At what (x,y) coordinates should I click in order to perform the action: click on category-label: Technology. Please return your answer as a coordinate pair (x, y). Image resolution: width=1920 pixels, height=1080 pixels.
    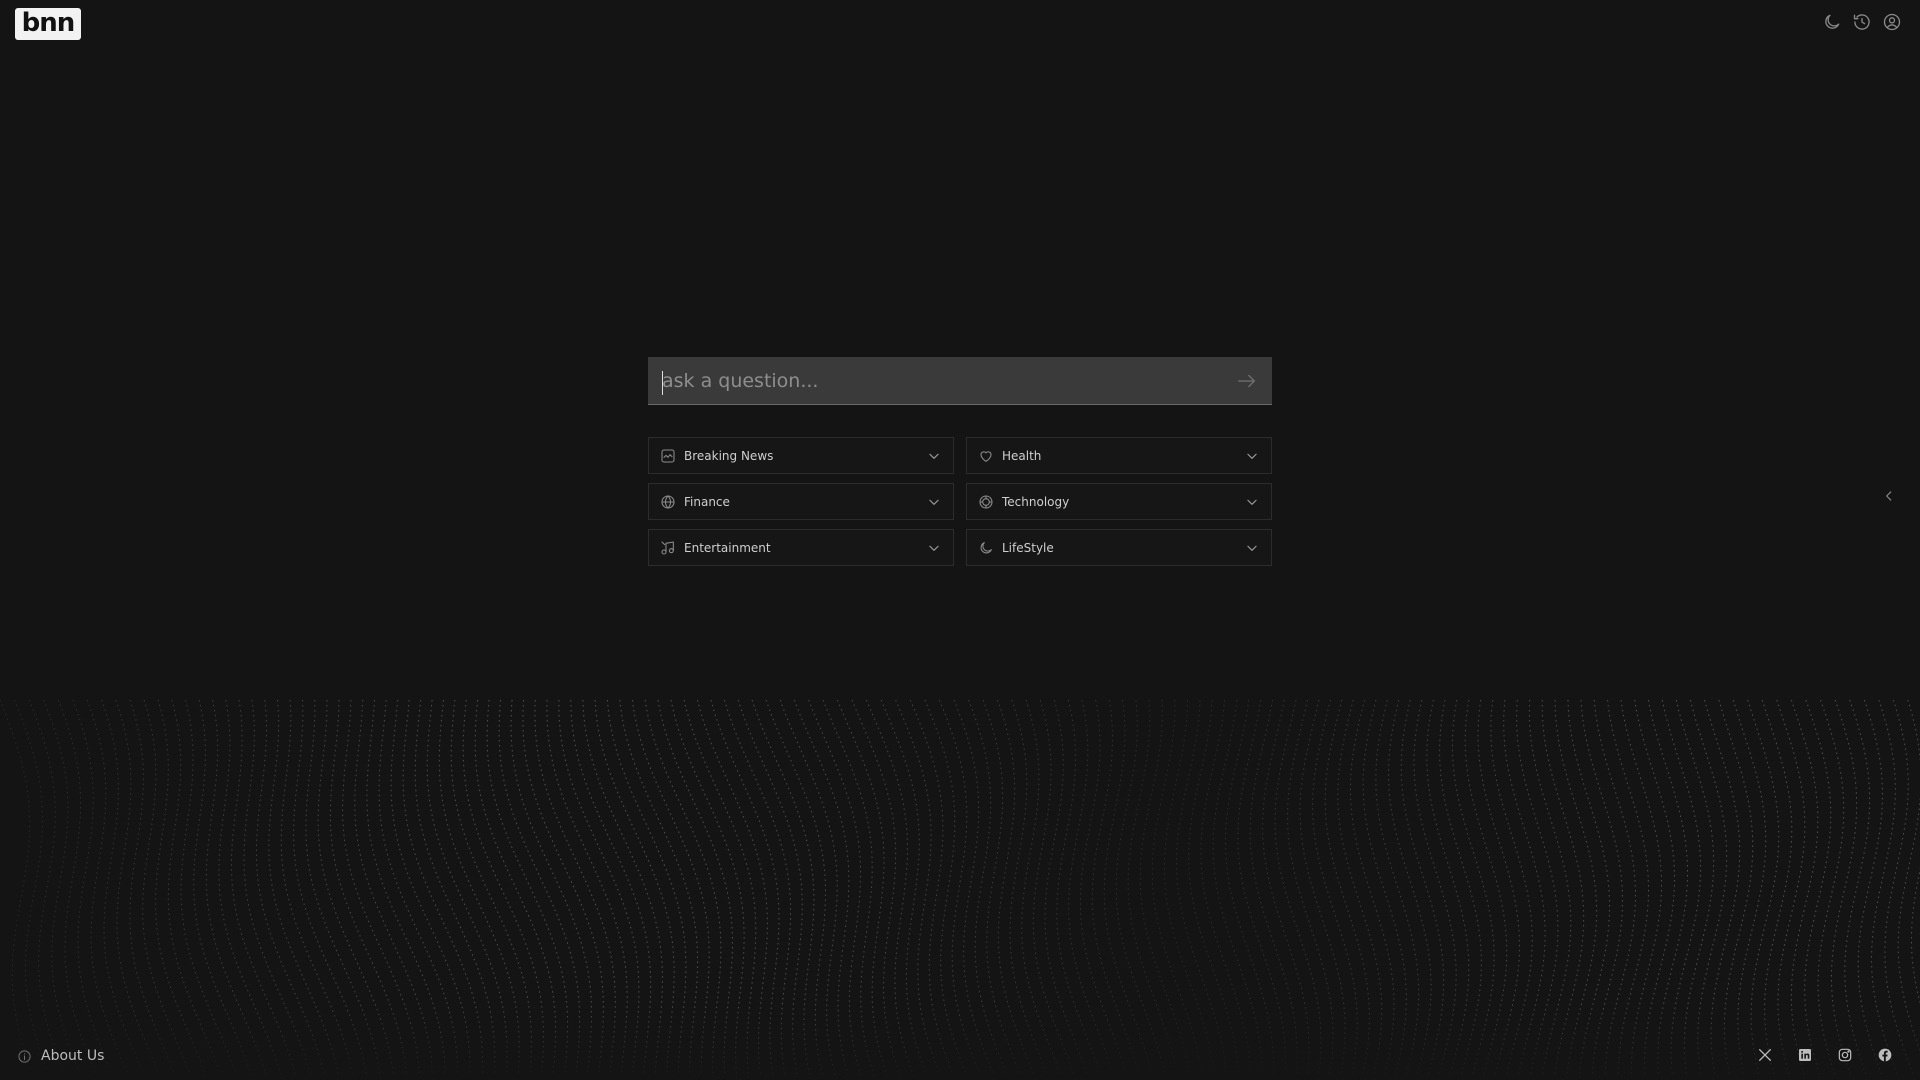
    Looking at the image, I should click on (1036, 501).